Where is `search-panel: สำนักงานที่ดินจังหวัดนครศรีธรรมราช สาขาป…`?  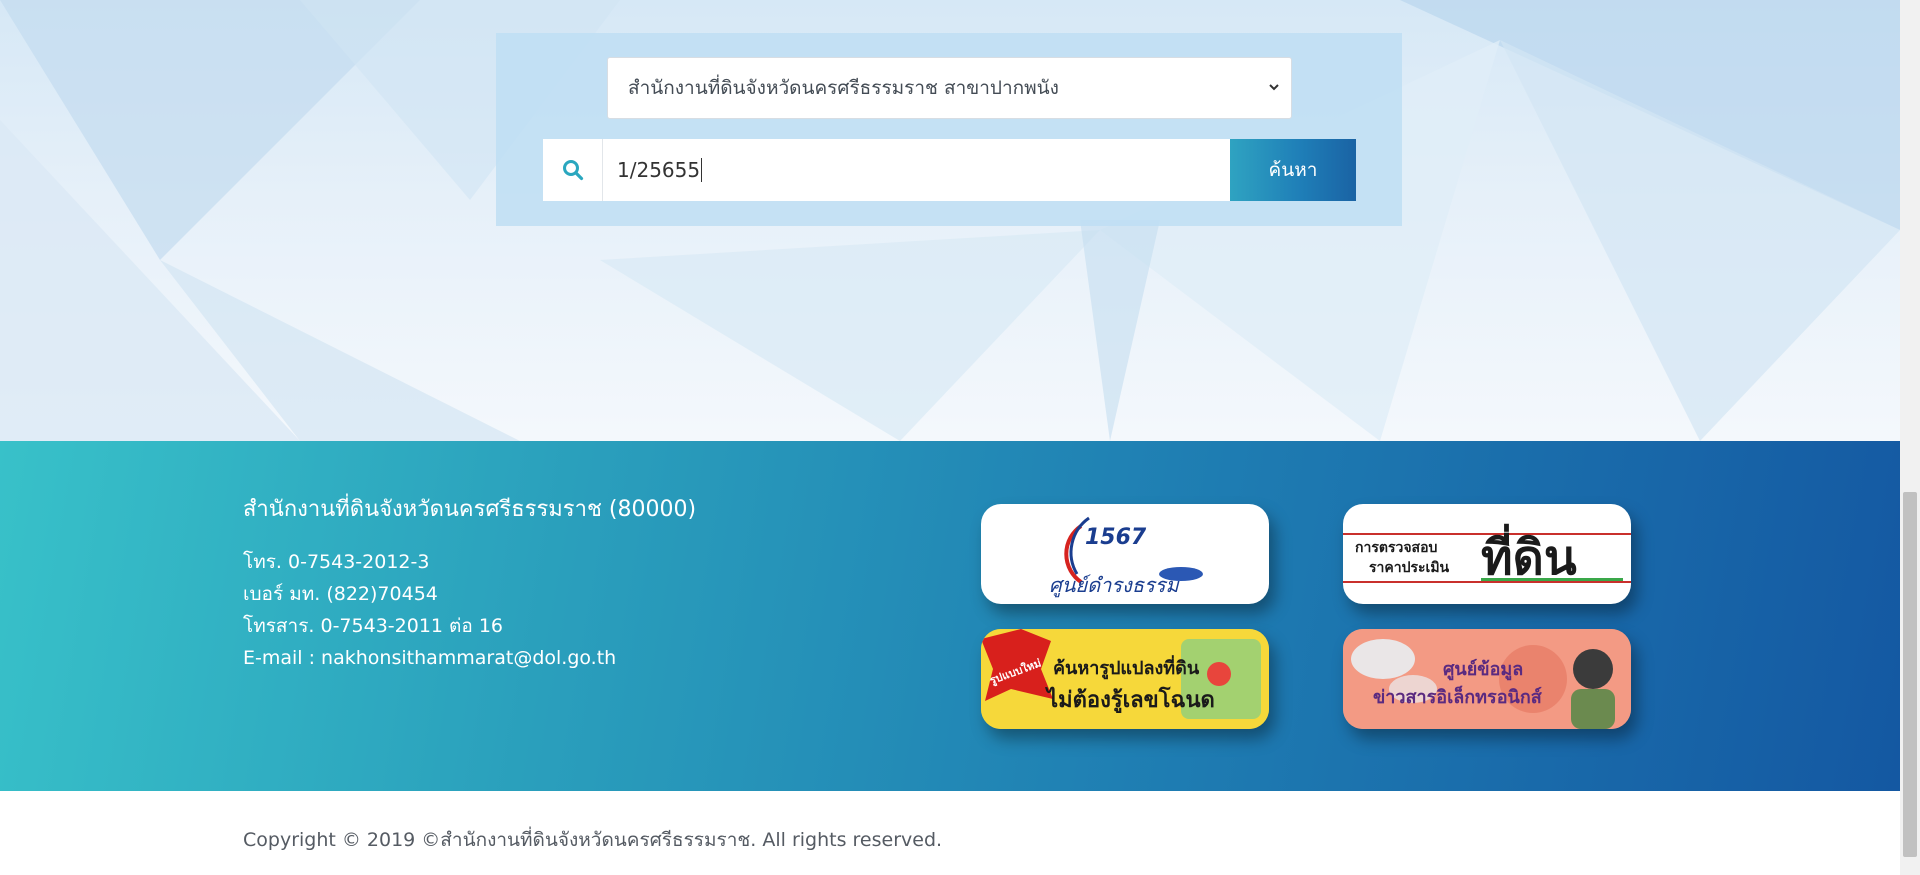
search-panel: สำนักงานที่ดินจังหวัดนครศรีธรรมราช สาขาป… is located at coordinates (949, 129).